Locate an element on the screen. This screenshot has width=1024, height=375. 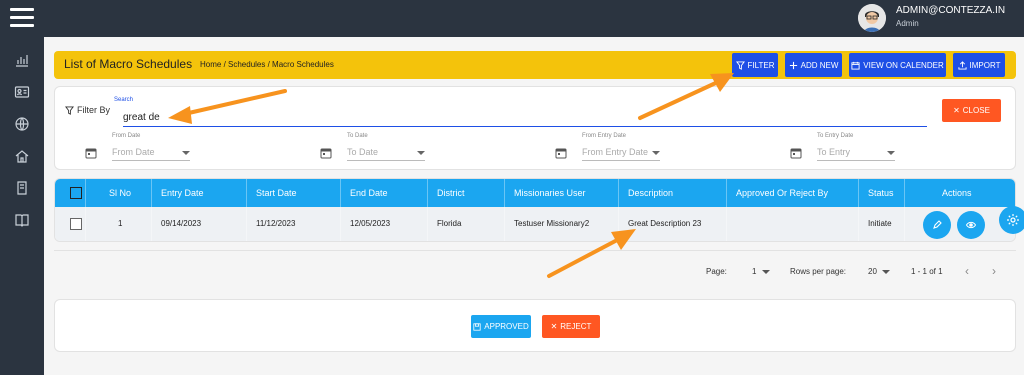
id-card-icon is located at coordinates (22, 92).